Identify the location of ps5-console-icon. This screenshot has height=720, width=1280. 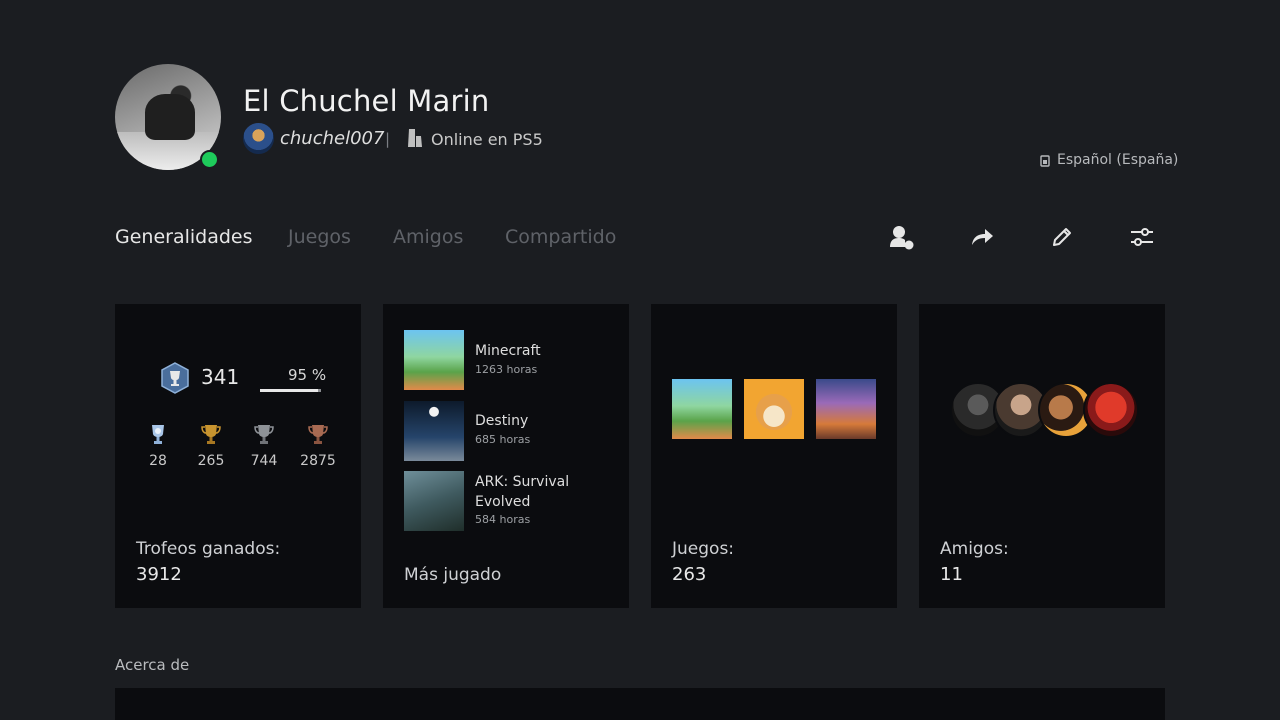
(415, 138).